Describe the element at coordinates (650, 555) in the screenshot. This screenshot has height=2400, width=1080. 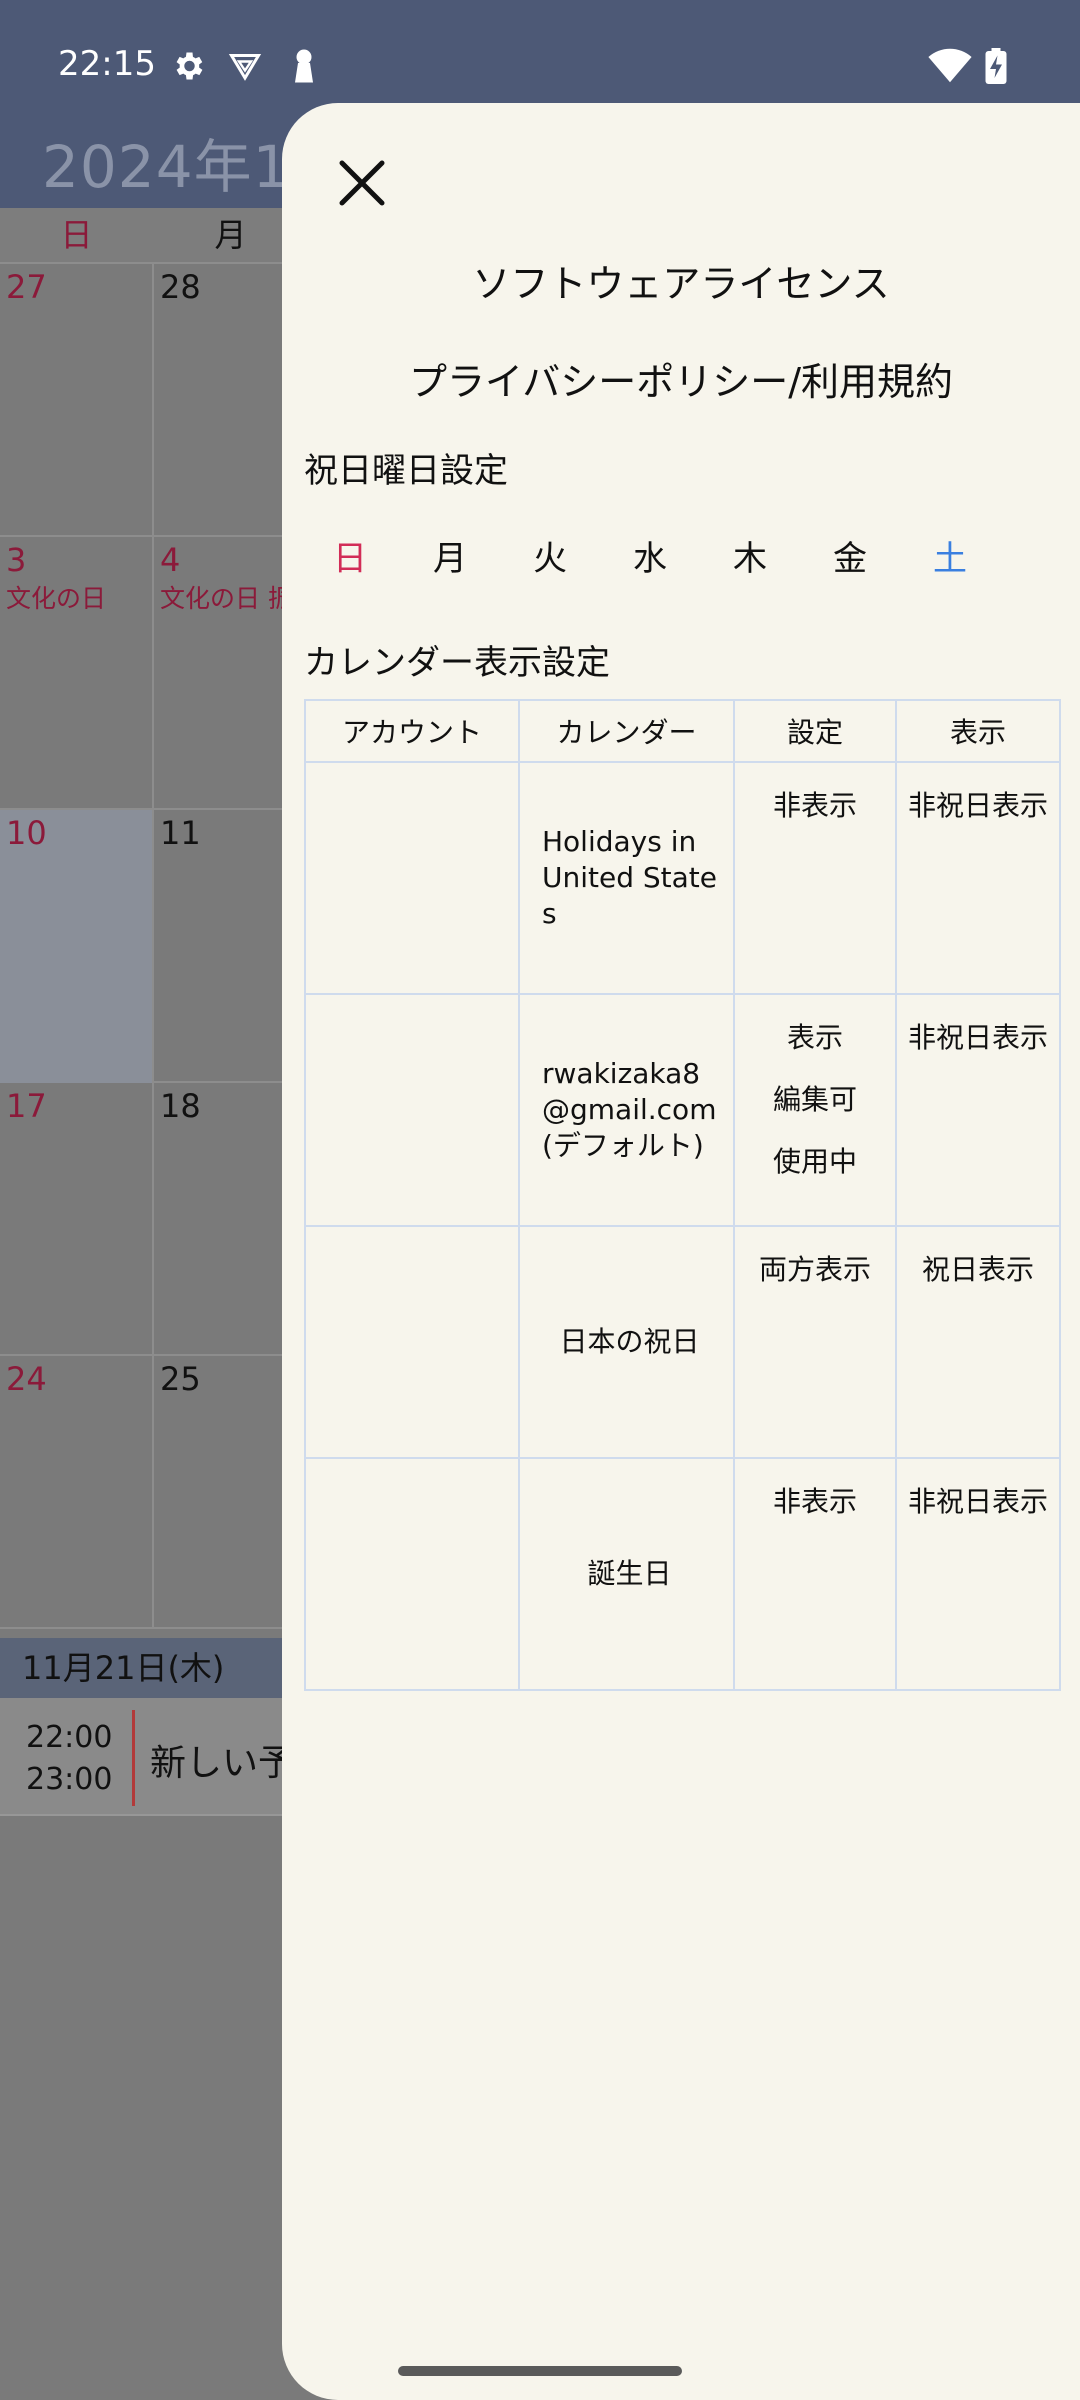
I see `weekday-toggle-wed: 水` at that location.